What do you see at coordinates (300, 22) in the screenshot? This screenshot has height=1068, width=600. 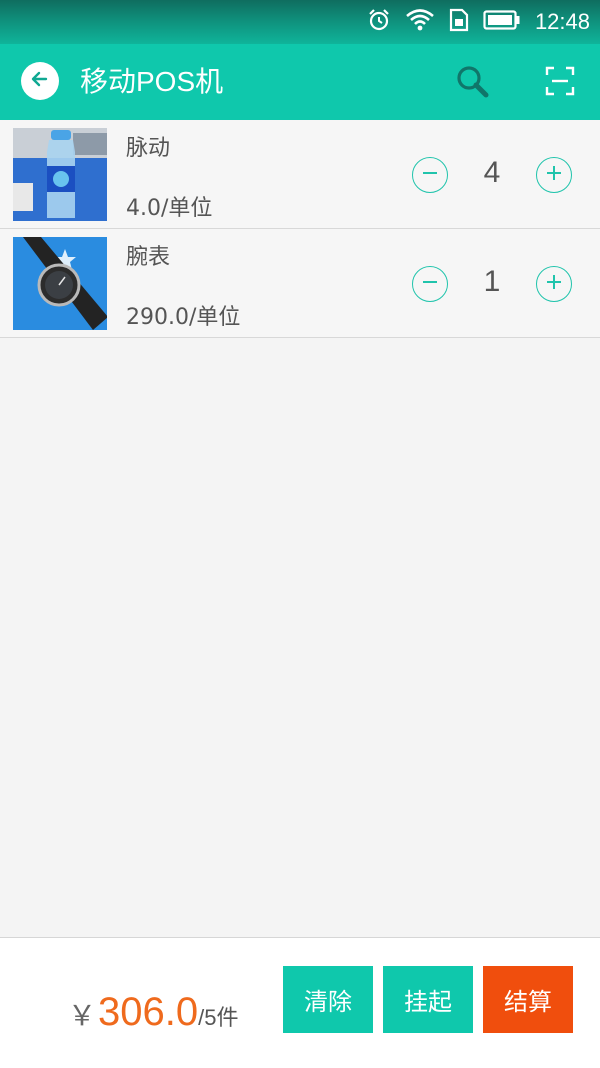 I see `status-bar: 12:48` at bounding box center [300, 22].